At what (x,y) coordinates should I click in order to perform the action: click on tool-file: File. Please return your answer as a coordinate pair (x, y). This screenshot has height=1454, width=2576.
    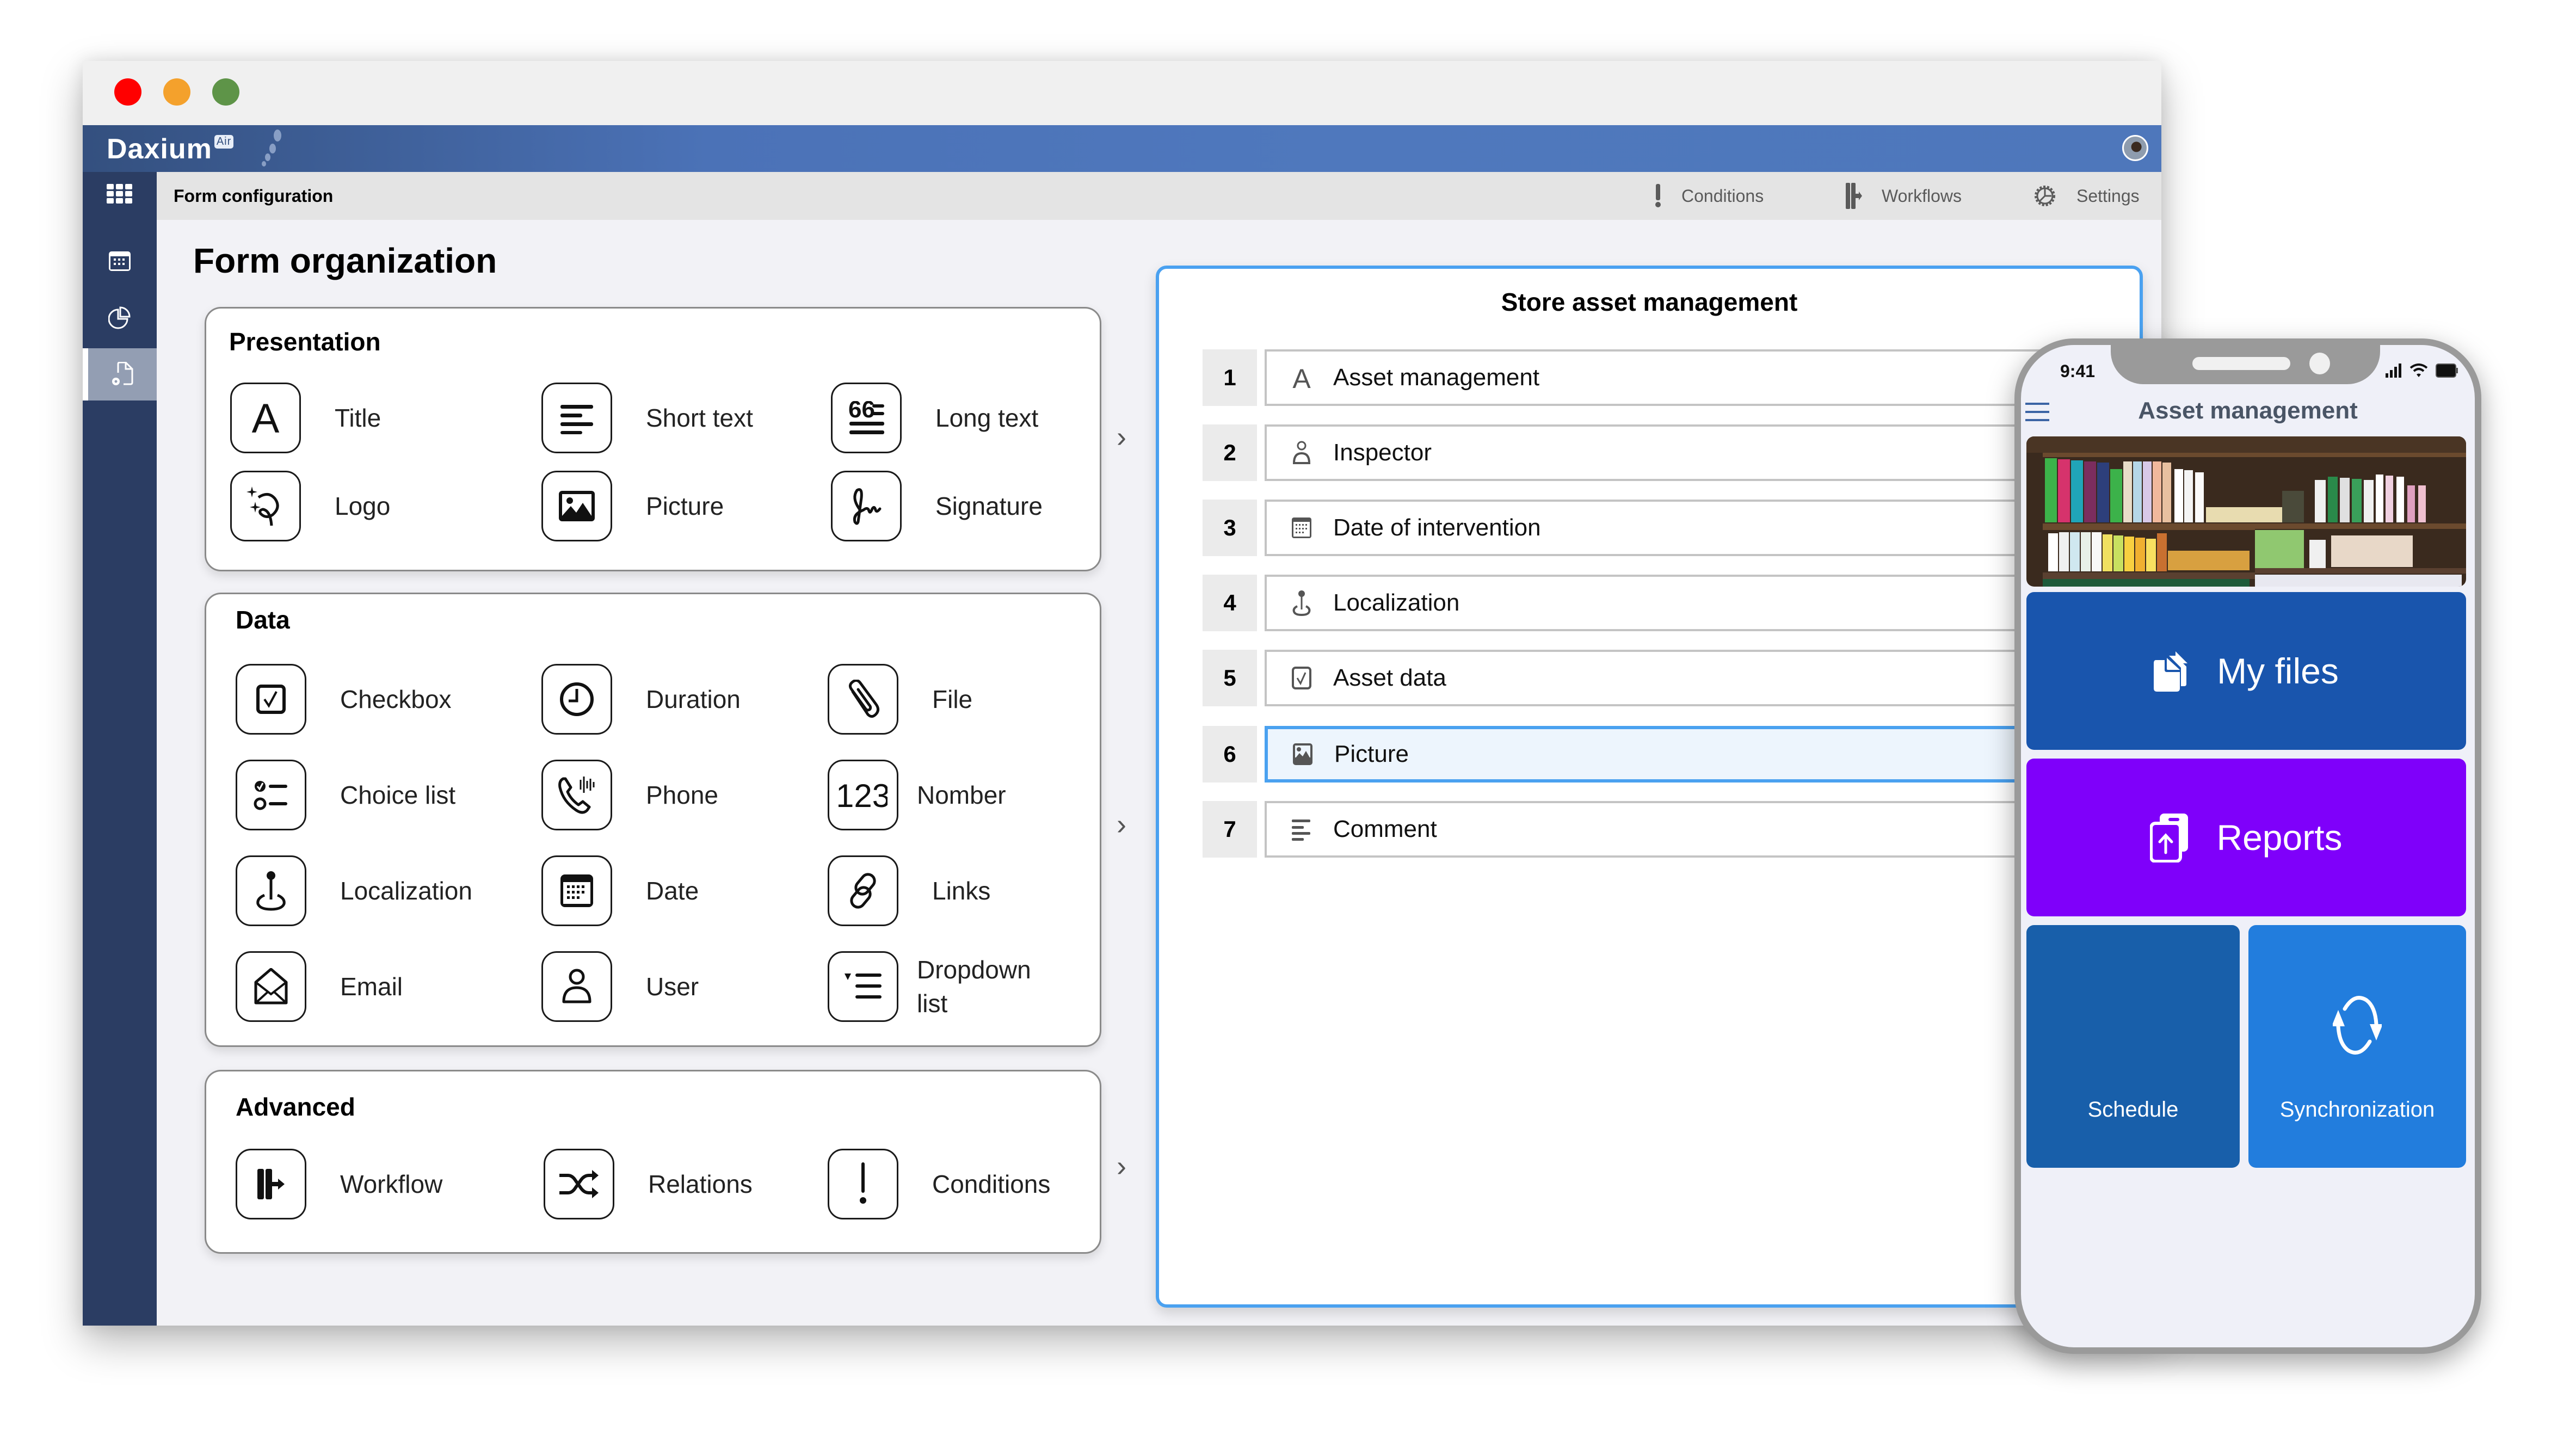
    Looking at the image, I should click on (900, 699).